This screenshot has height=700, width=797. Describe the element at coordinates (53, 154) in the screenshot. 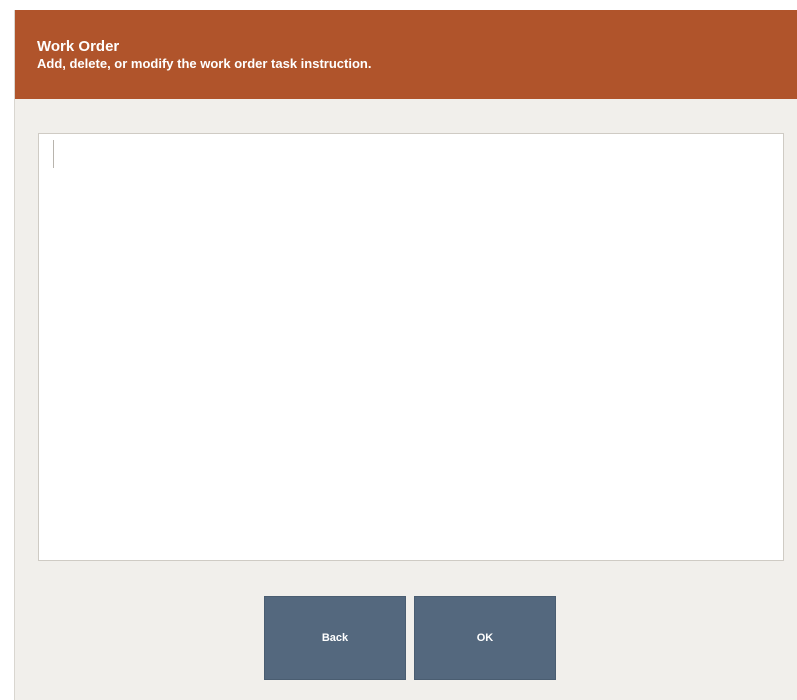

I see `text-cursor` at that location.